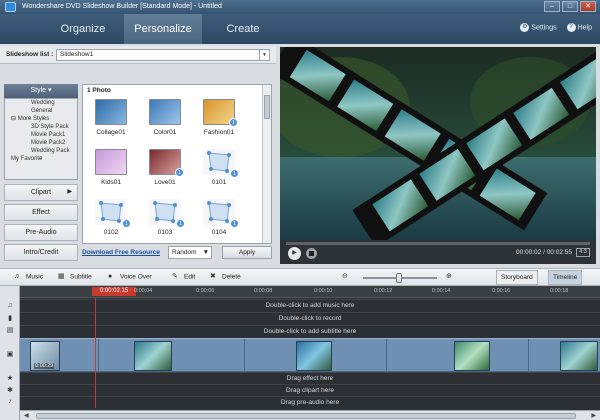 The height and width of the screenshot is (420, 600). I want to click on help-button: ? Help, so click(579, 27).